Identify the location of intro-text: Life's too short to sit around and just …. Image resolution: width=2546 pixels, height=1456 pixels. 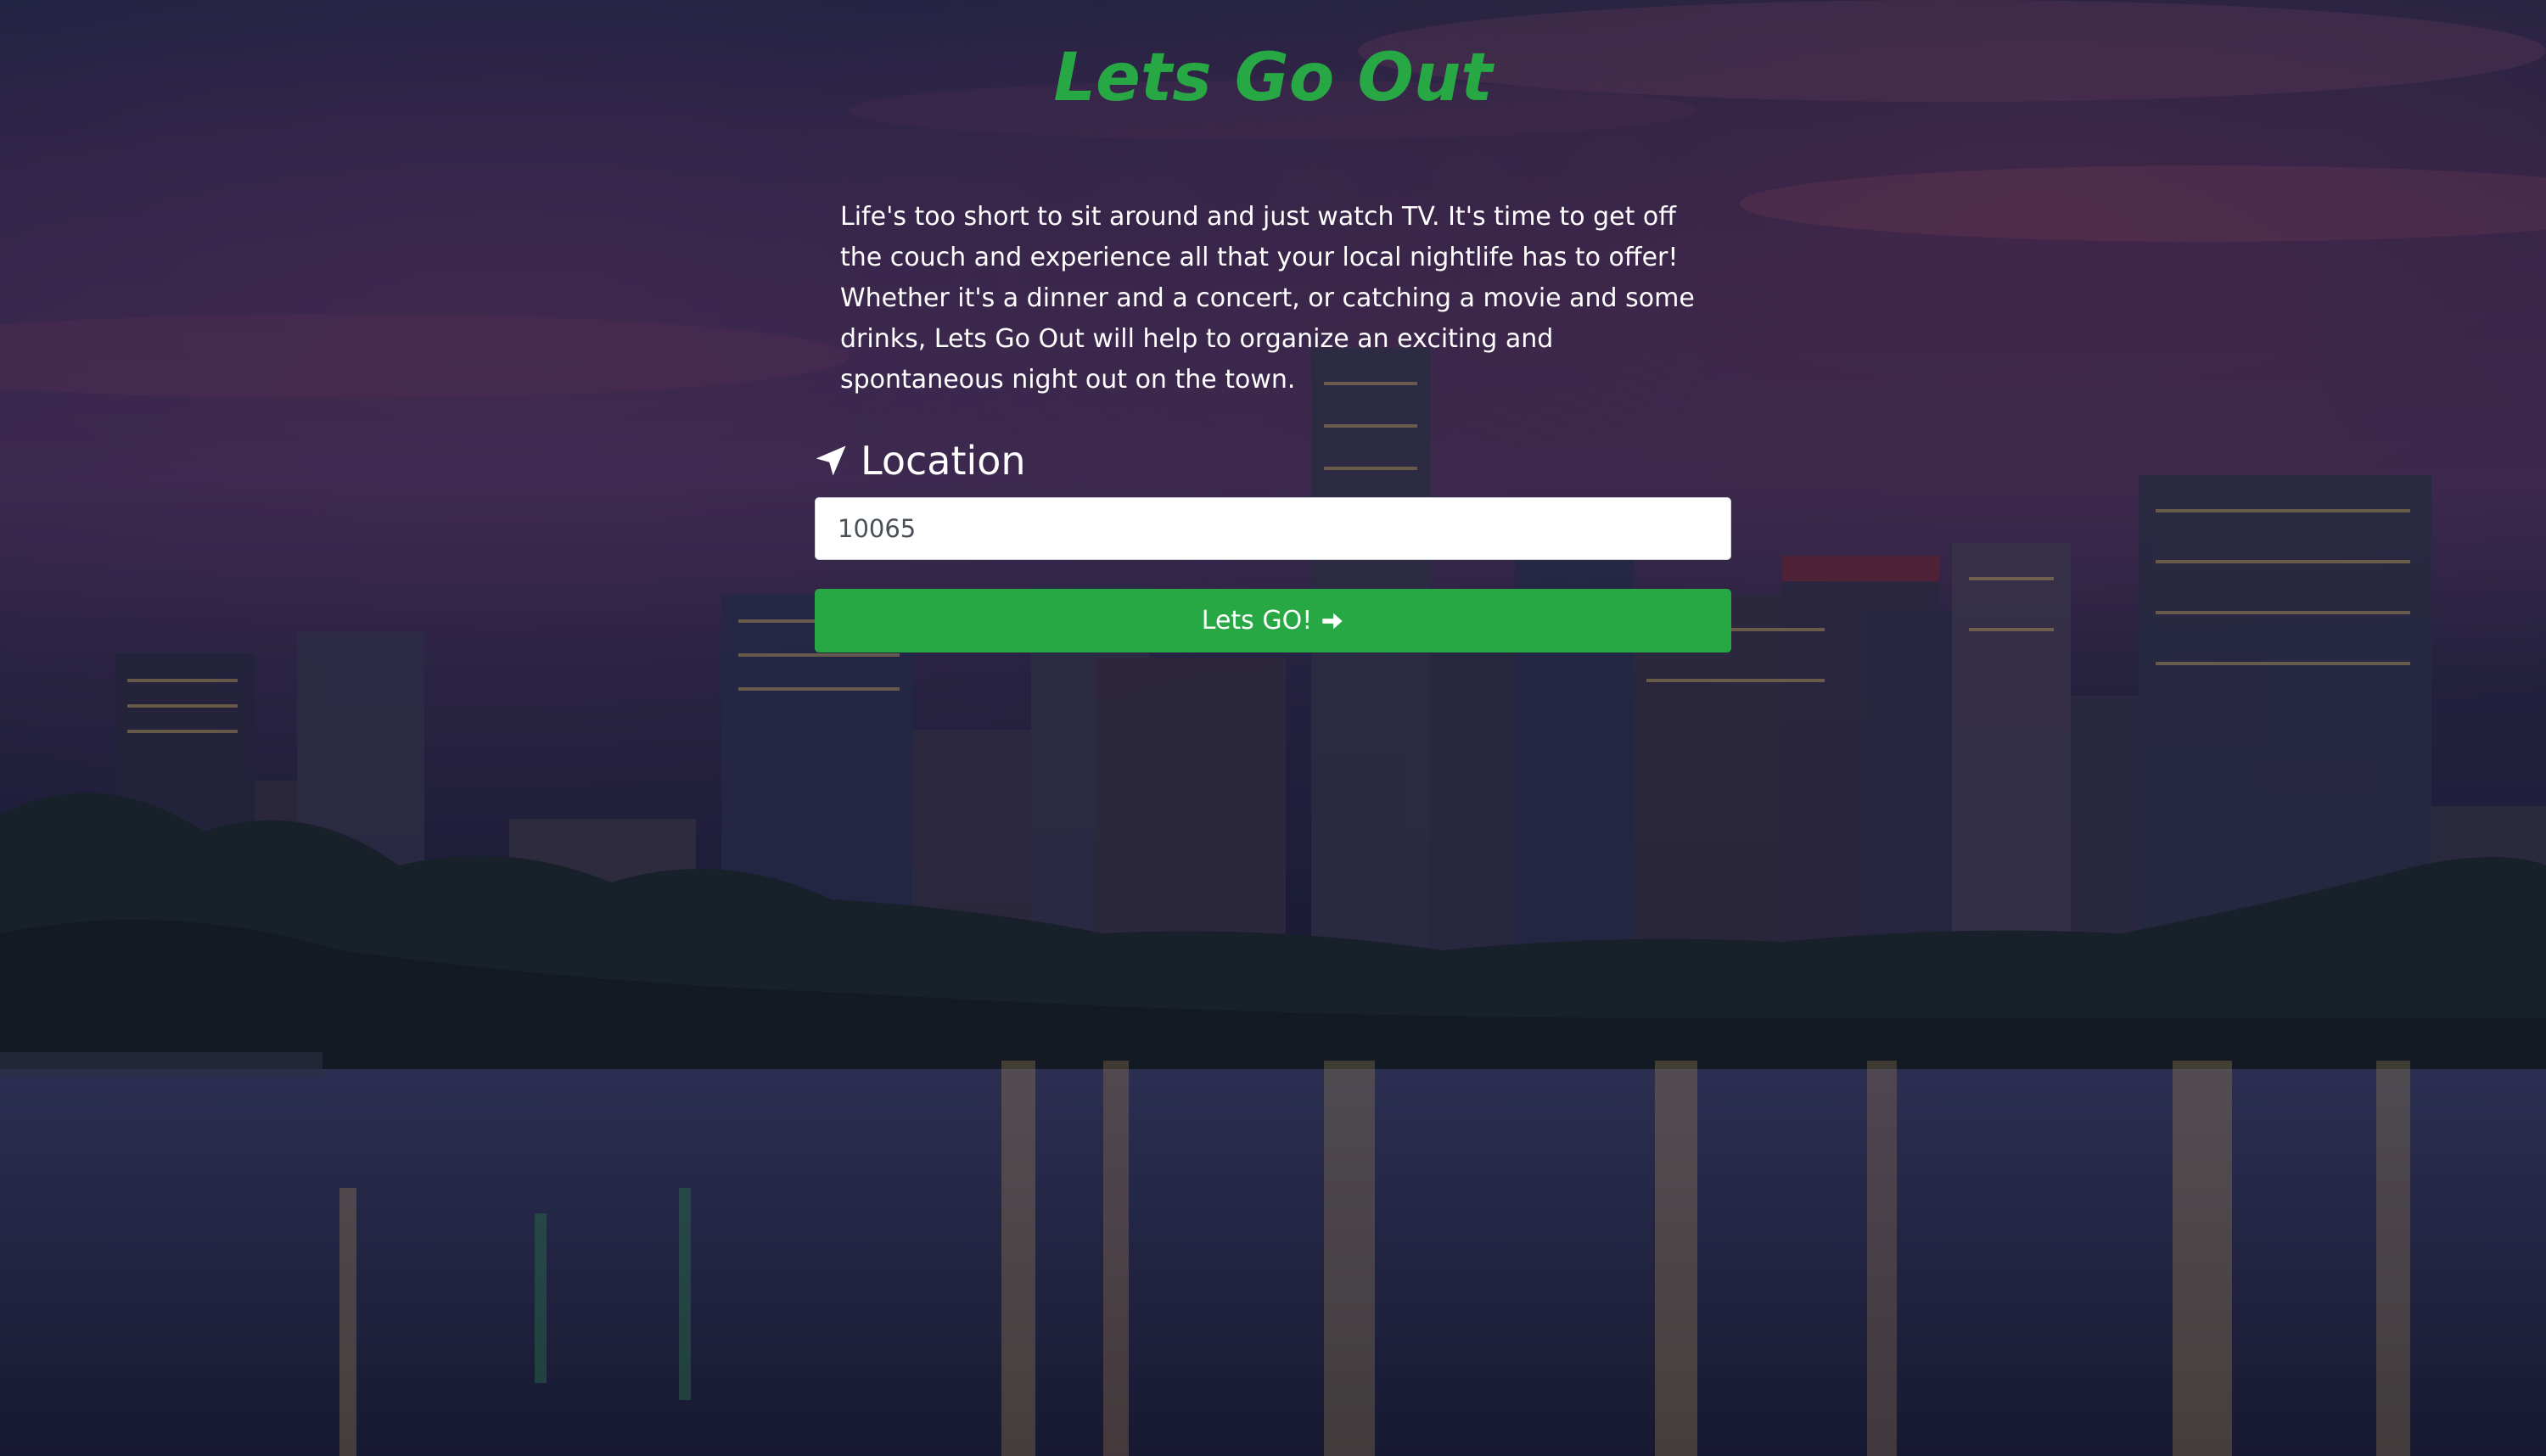
(1267, 298).